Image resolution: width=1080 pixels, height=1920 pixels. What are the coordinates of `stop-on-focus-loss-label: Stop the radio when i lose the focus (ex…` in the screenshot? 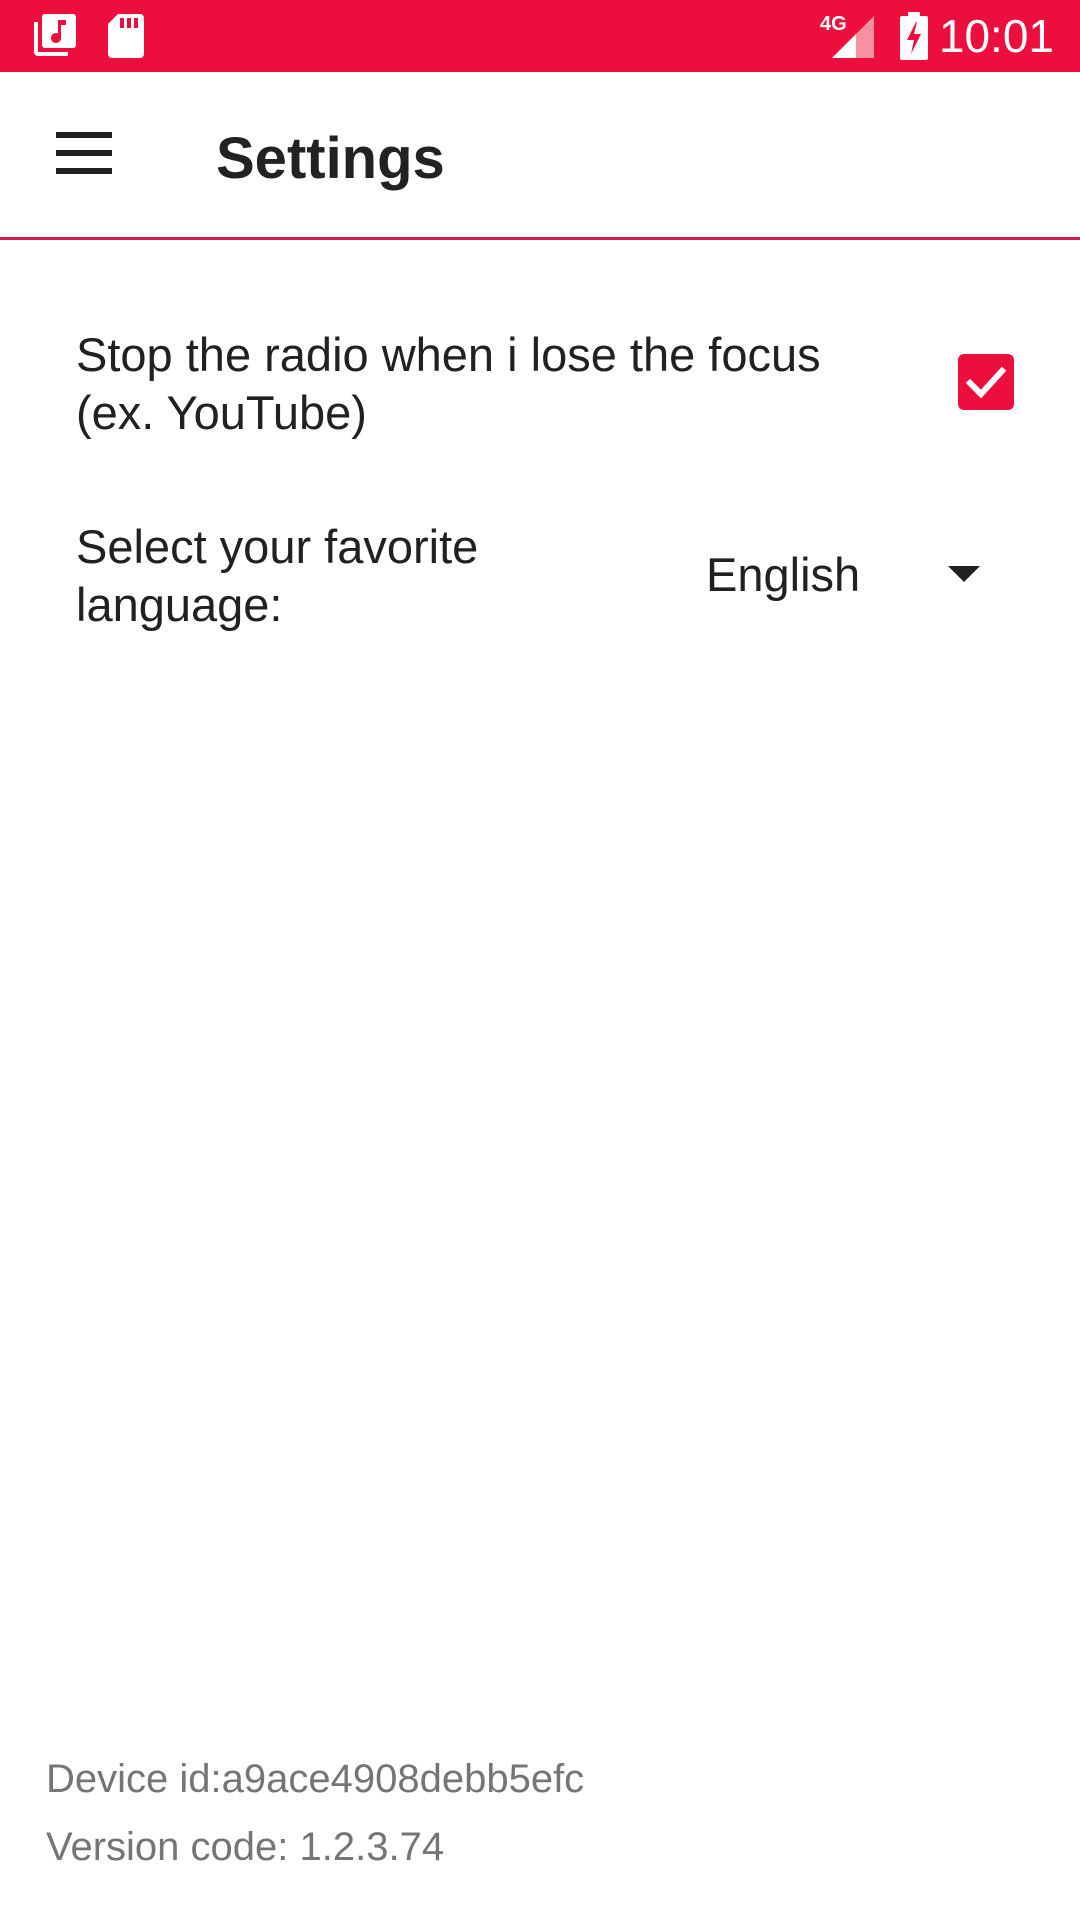 It's located at (448, 383).